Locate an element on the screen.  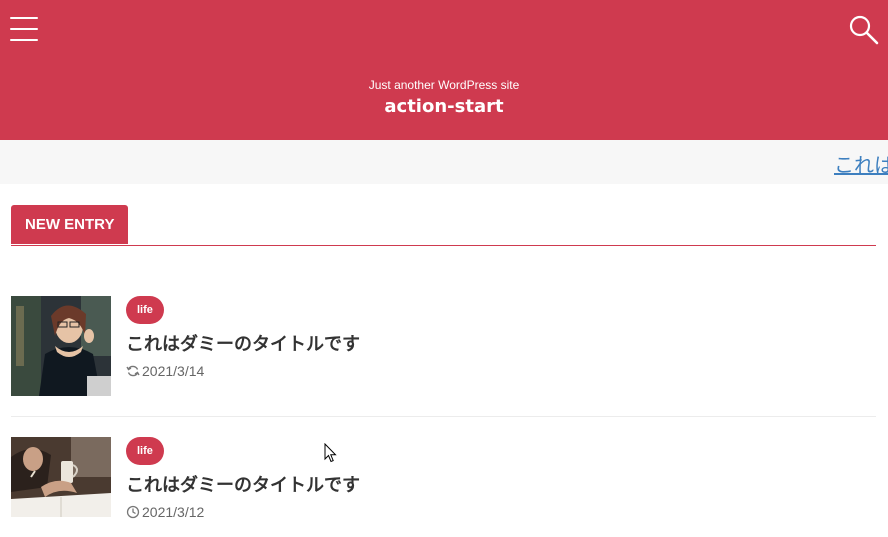
site-tagline: Just another WordPress site is located at coordinates (444, 85).